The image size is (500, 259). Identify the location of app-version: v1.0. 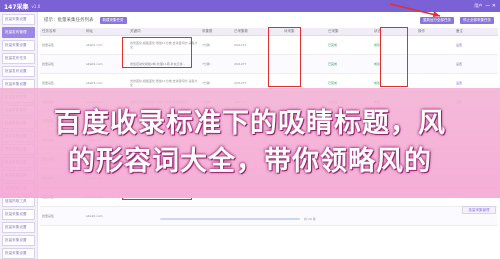
(36, 6).